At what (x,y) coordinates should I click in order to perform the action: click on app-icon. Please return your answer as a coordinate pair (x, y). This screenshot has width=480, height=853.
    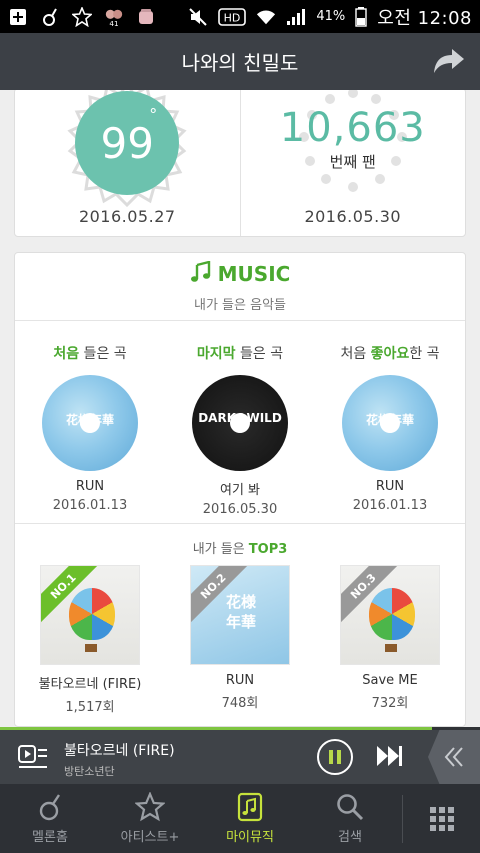
    Looking at the image, I should click on (146, 17).